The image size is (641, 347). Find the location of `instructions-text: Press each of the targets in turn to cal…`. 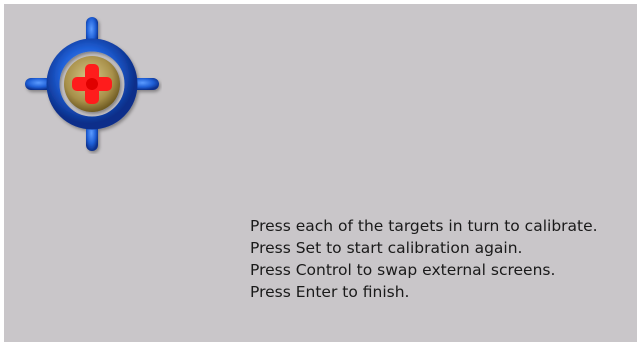

instructions-text: Press each of the targets in turn to cal… is located at coordinates (424, 259).